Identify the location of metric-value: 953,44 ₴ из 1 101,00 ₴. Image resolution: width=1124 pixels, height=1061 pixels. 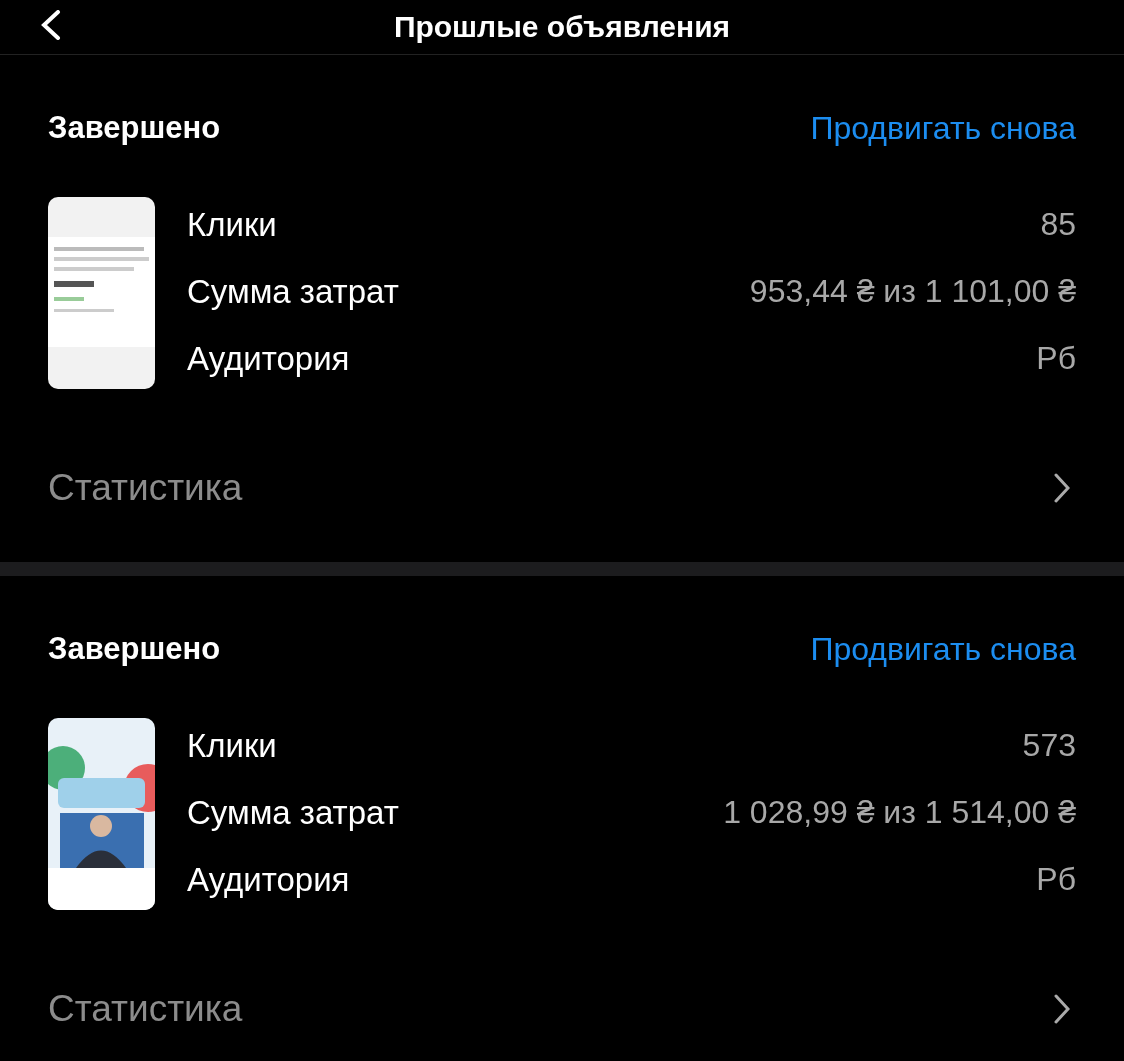
(912, 291).